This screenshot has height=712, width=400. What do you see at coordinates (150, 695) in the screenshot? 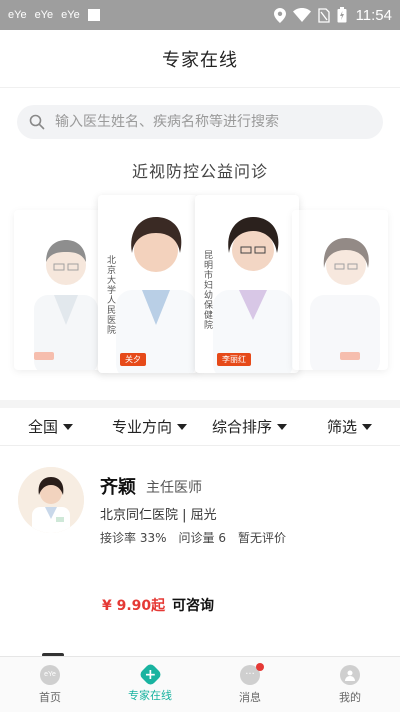
I see `nav-experts-label: 专家在线` at bounding box center [150, 695].